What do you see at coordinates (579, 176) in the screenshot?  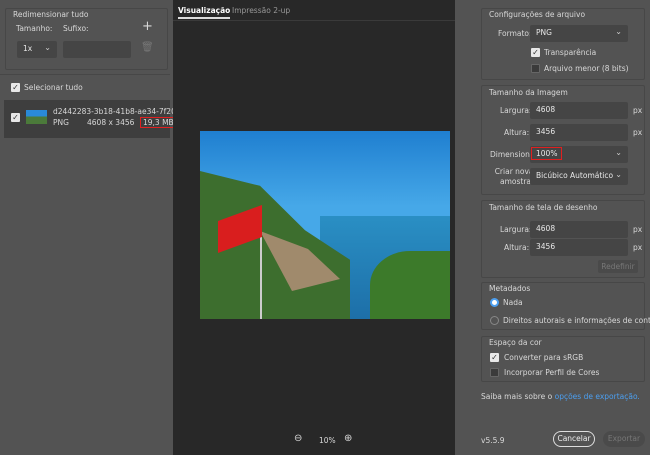 I see `resample-select: Bicúbico Automático ⌄` at bounding box center [579, 176].